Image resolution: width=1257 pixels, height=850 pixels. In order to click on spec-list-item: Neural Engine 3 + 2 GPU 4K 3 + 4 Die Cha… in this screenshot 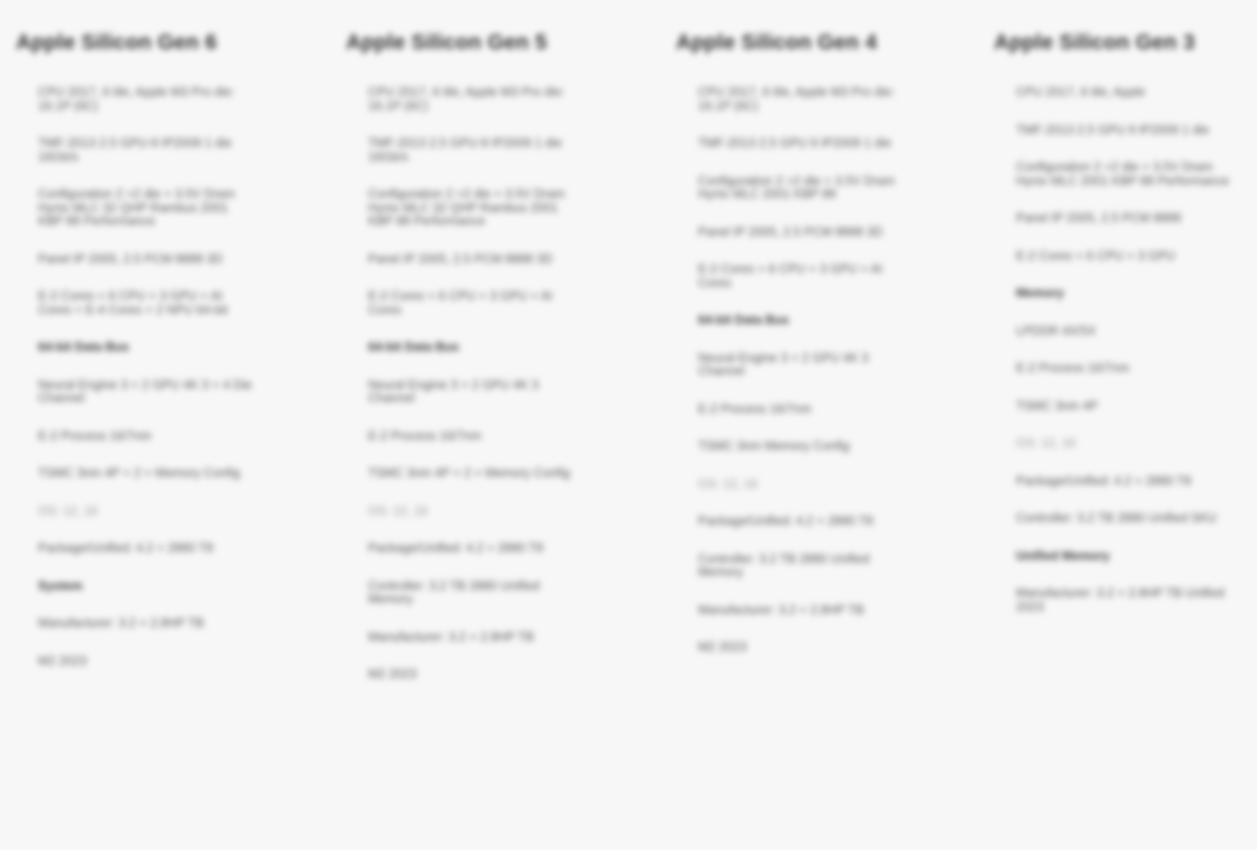, I will do `click(145, 391)`.